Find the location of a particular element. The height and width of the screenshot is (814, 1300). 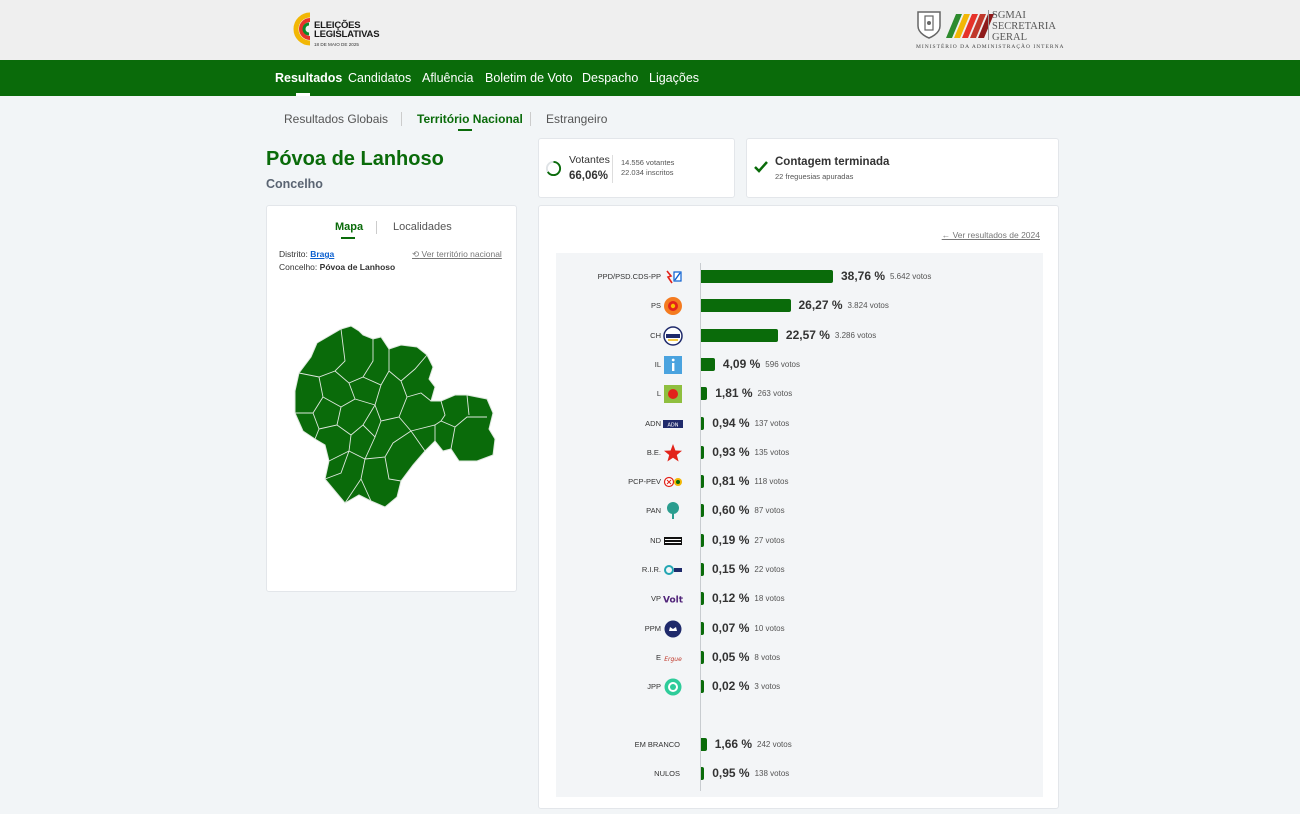

check-icon is located at coordinates (761, 167).